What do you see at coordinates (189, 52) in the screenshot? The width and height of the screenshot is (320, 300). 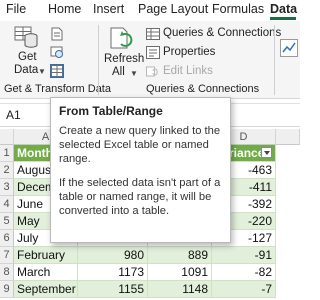 I see `properties-button: Properties` at bounding box center [189, 52].